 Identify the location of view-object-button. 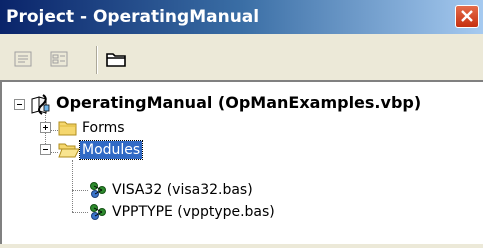
(61, 60).